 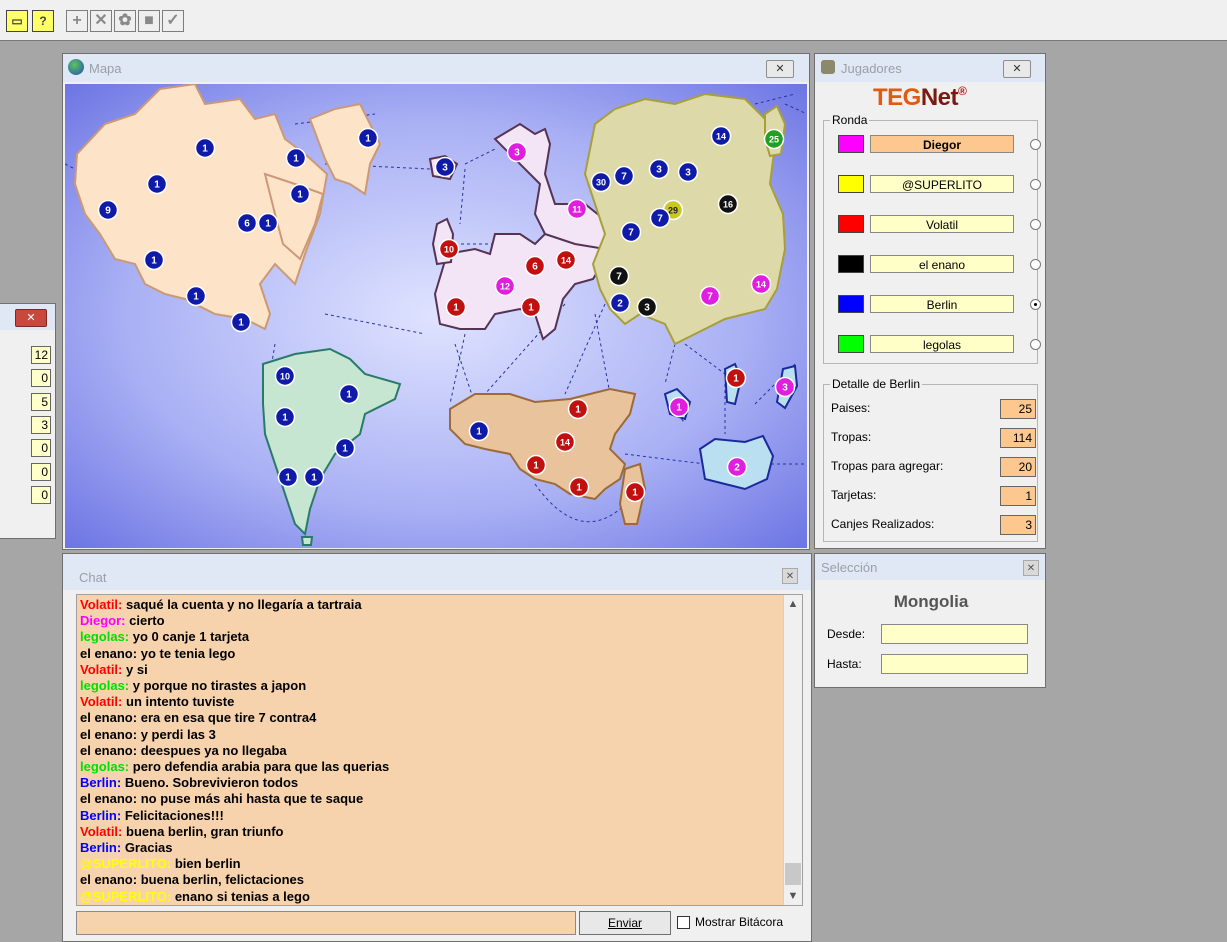 What do you see at coordinates (793, 874) in the screenshot?
I see `scroll-thumb` at bounding box center [793, 874].